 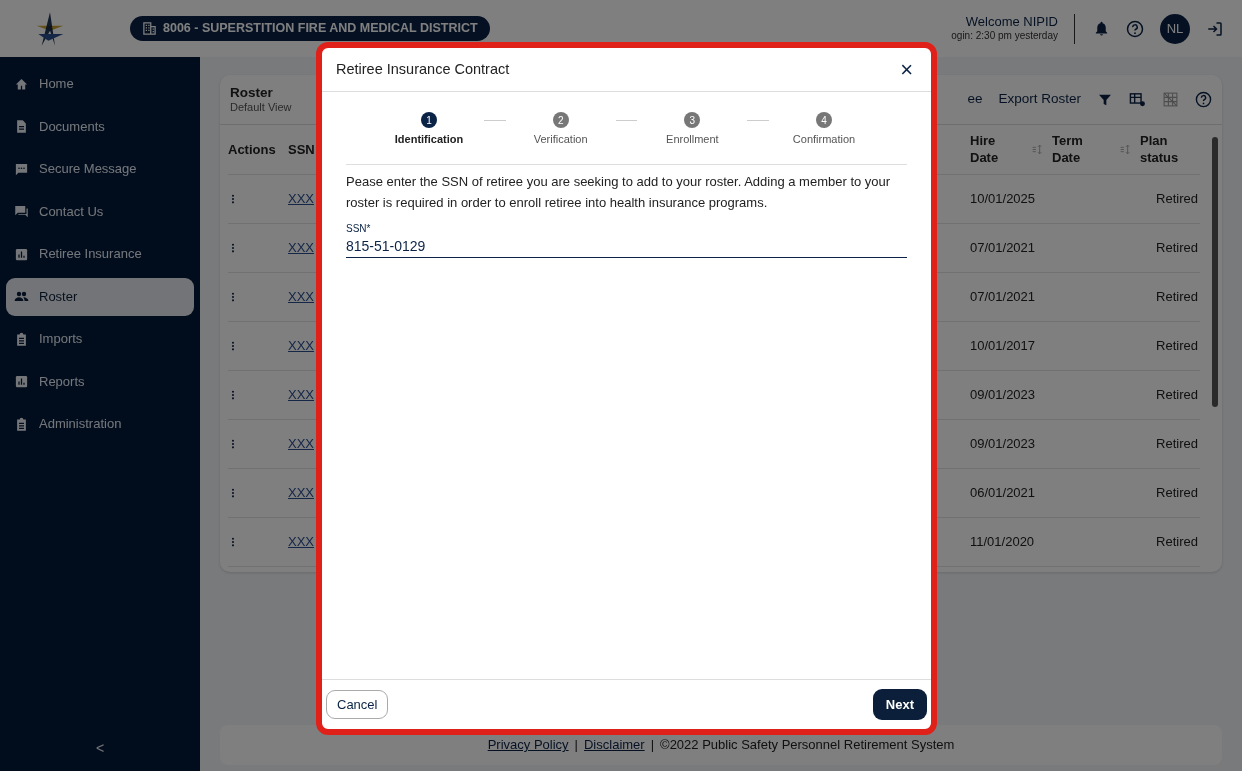 What do you see at coordinates (1003, 346) in the screenshot?
I see `table-cell-text: 10/01/2017` at bounding box center [1003, 346].